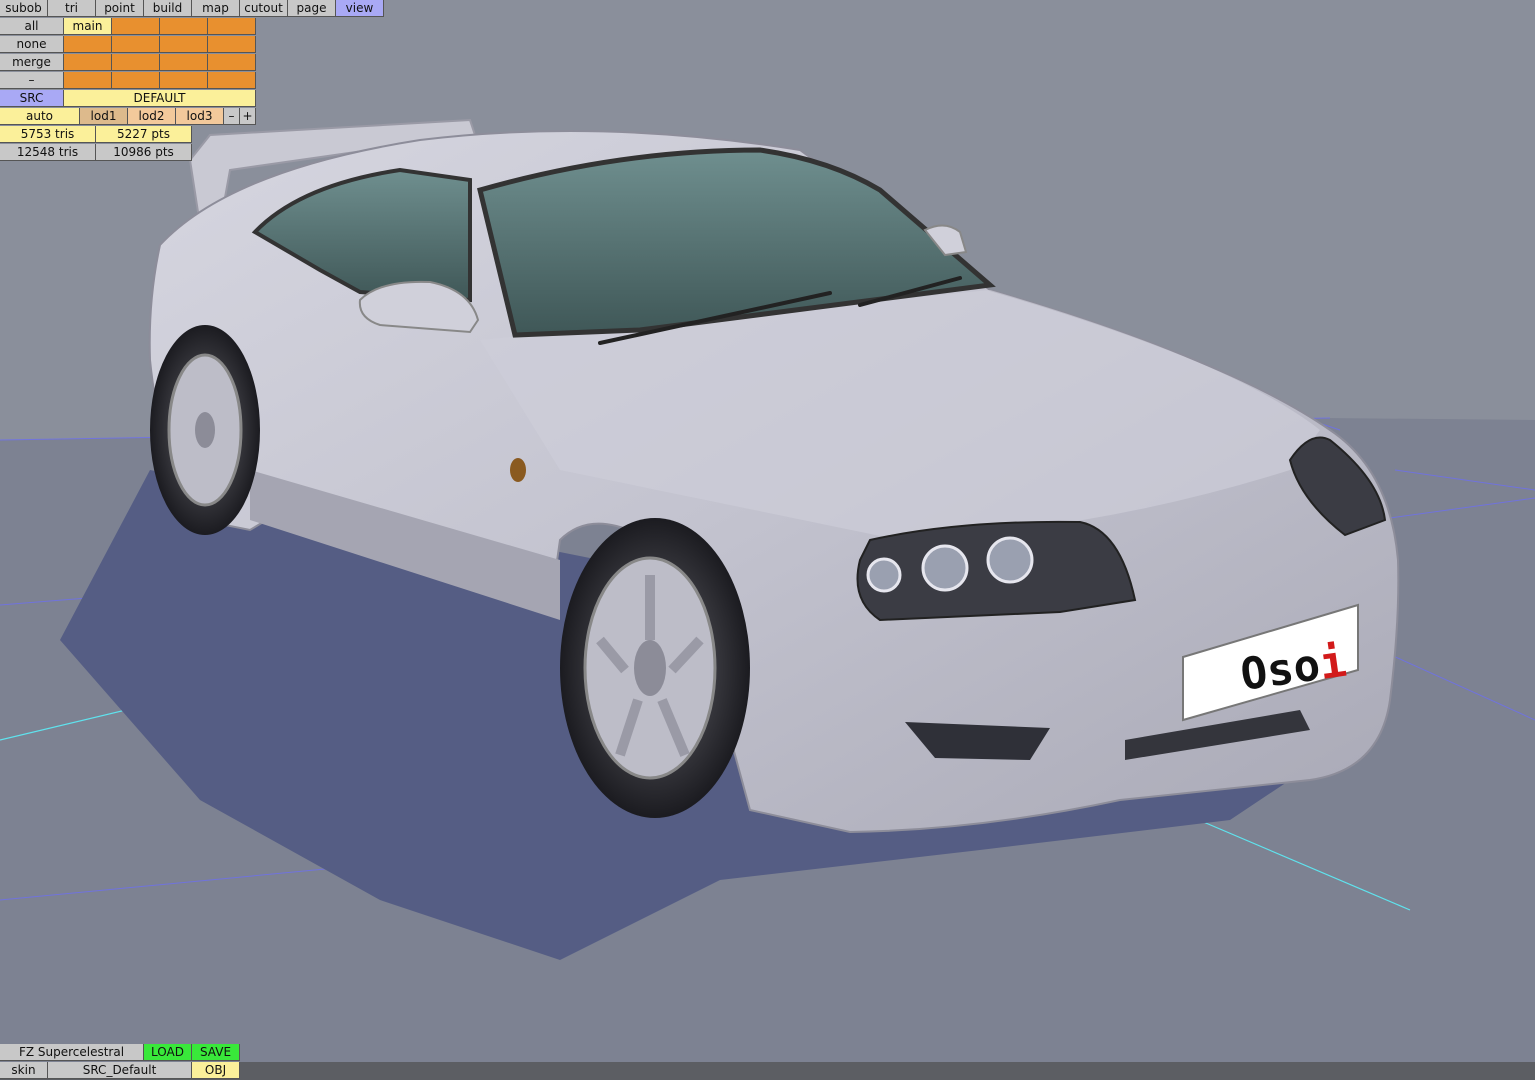 This screenshot has height=1080, width=1535. What do you see at coordinates (312, 8) in the screenshot?
I see `menu-page: page` at bounding box center [312, 8].